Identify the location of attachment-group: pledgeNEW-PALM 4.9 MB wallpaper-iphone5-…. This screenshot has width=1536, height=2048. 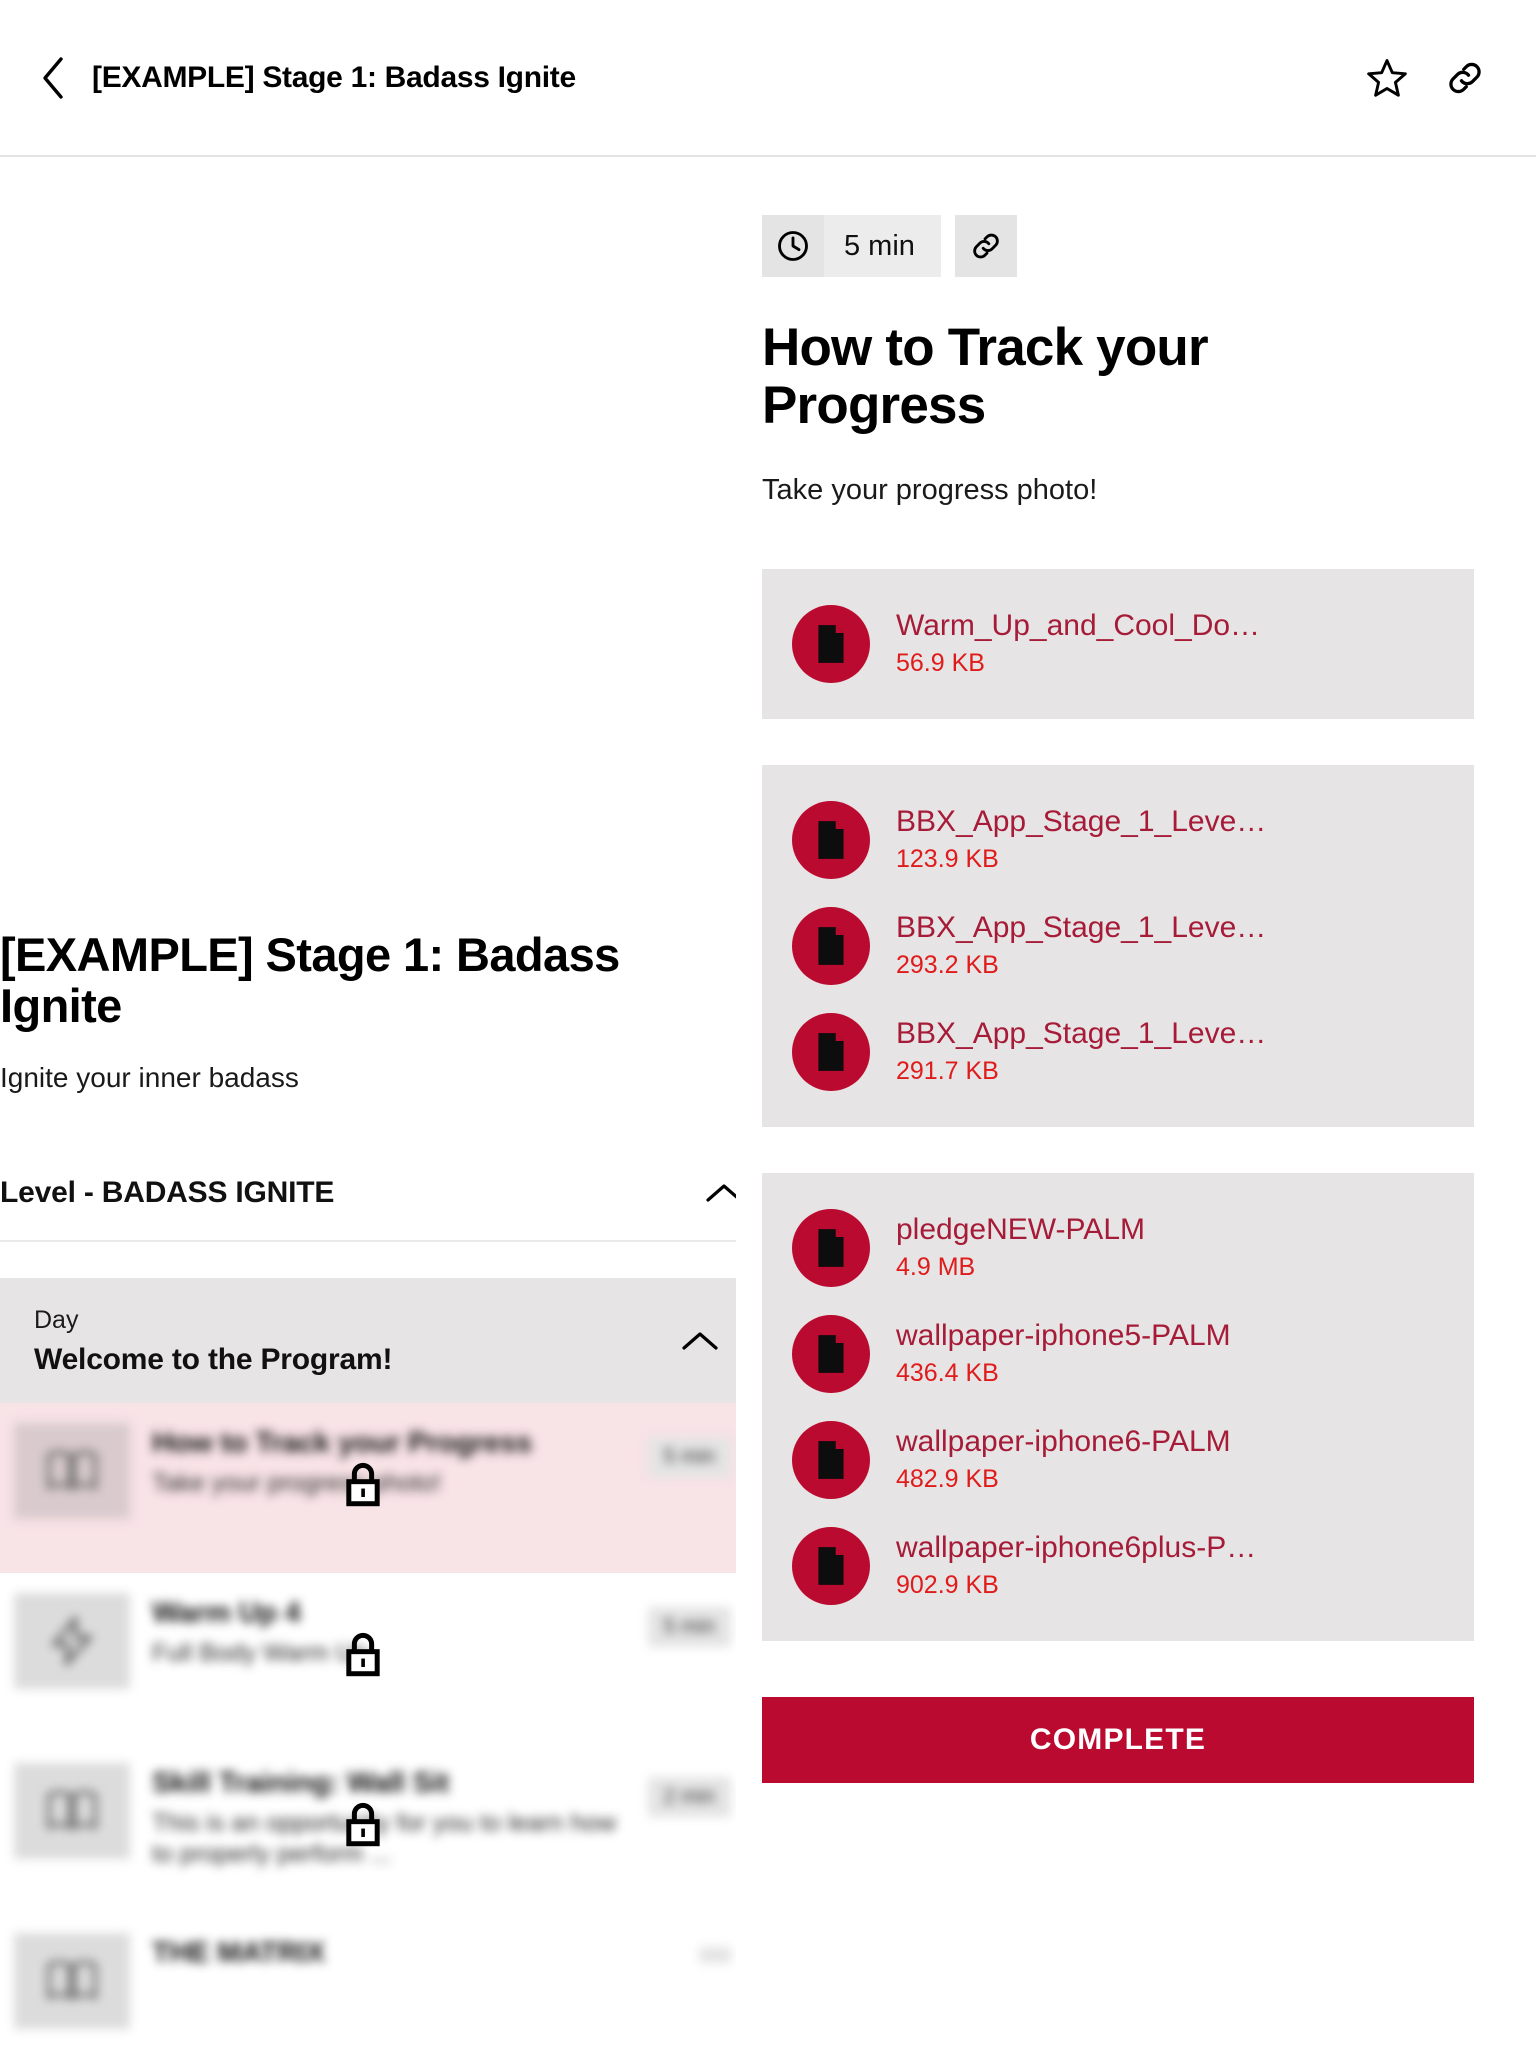
(1118, 1406).